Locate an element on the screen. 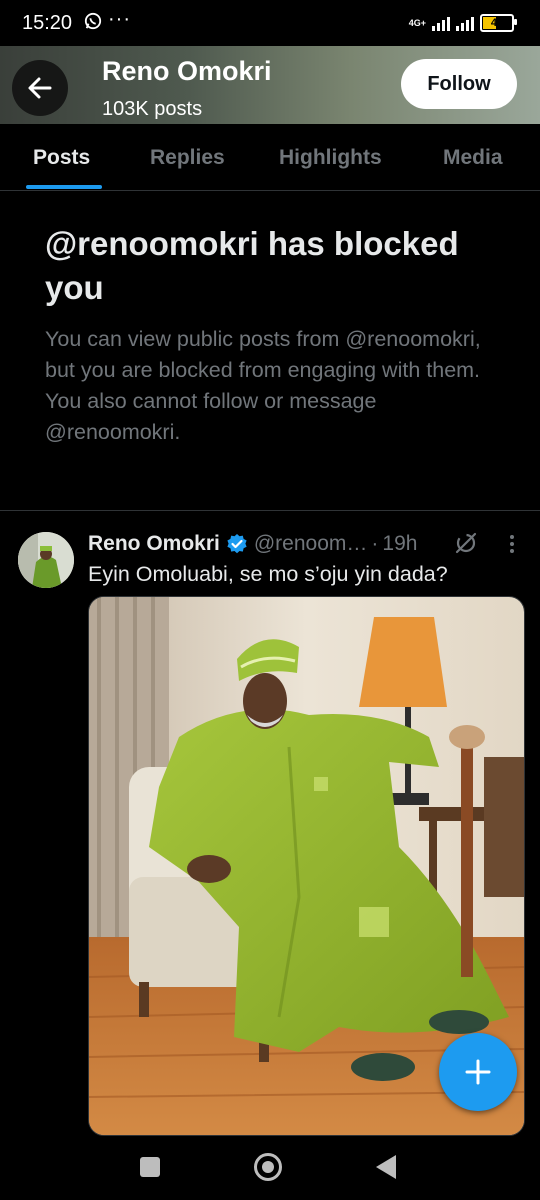 The height and width of the screenshot is (1200, 540). avatar-image is located at coordinates (46, 560).